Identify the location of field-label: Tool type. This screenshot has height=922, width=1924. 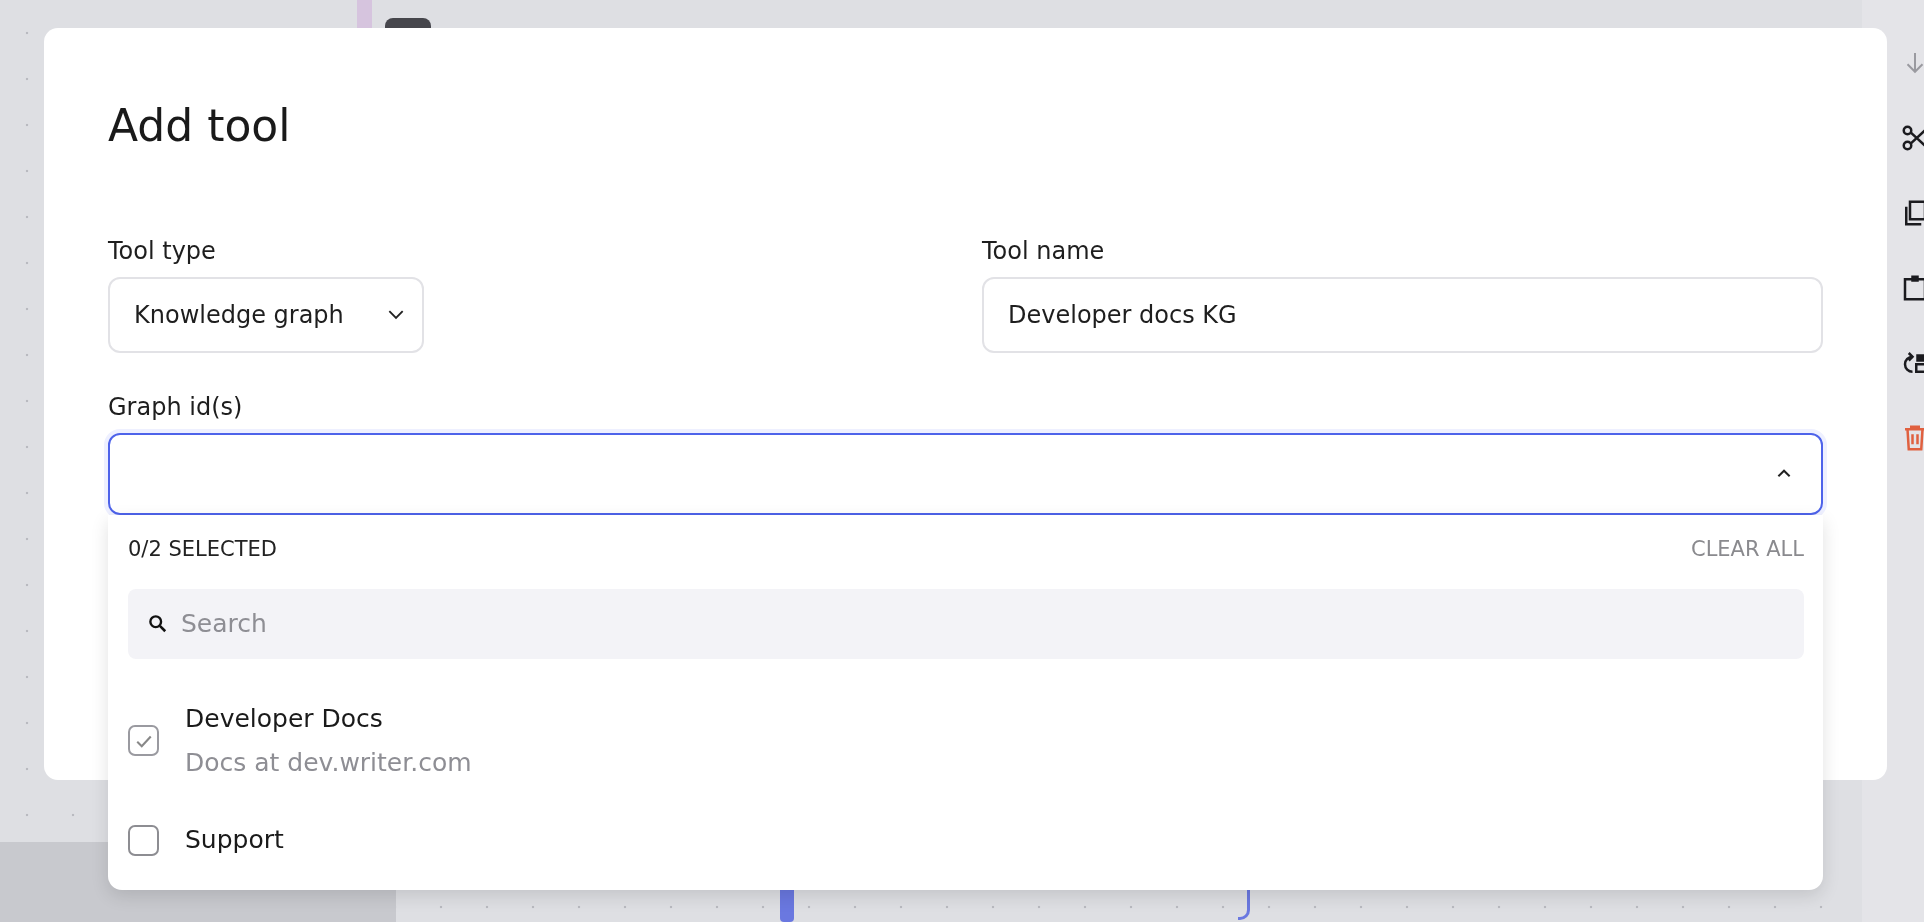
(162, 250).